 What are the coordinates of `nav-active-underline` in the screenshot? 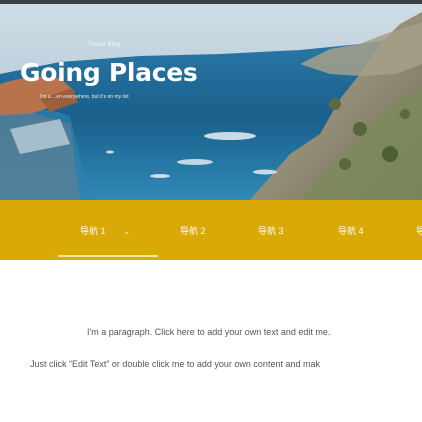 It's located at (108, 256).